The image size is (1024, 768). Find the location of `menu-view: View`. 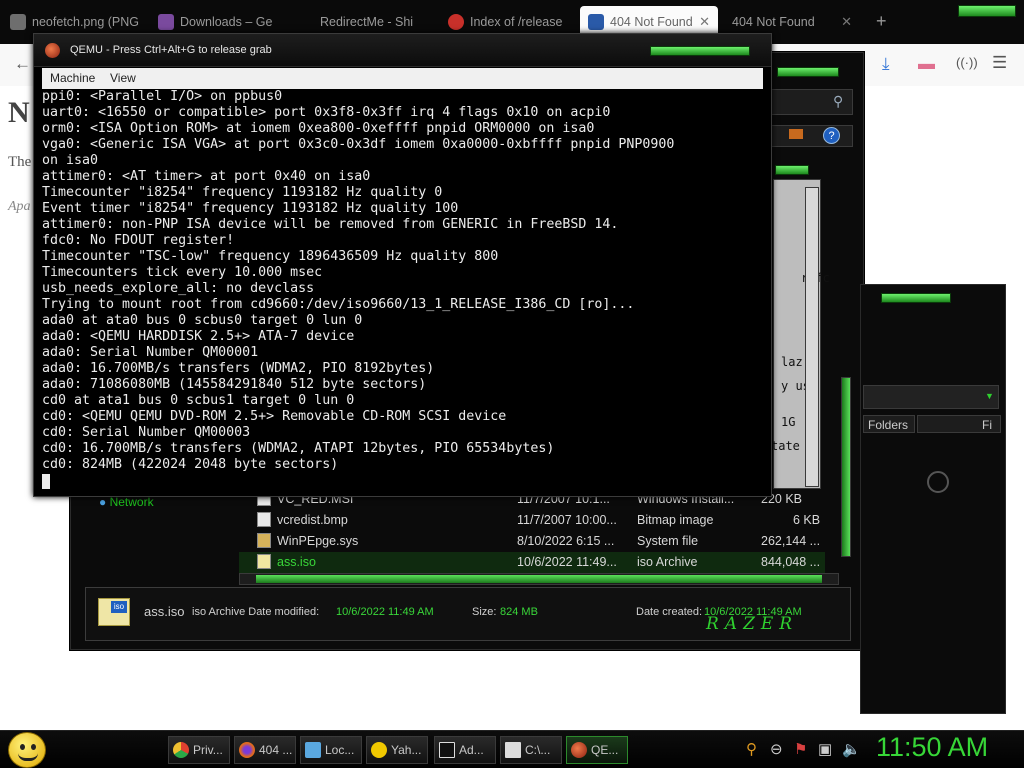

menu-view: View is located at coordinates (123, 78).